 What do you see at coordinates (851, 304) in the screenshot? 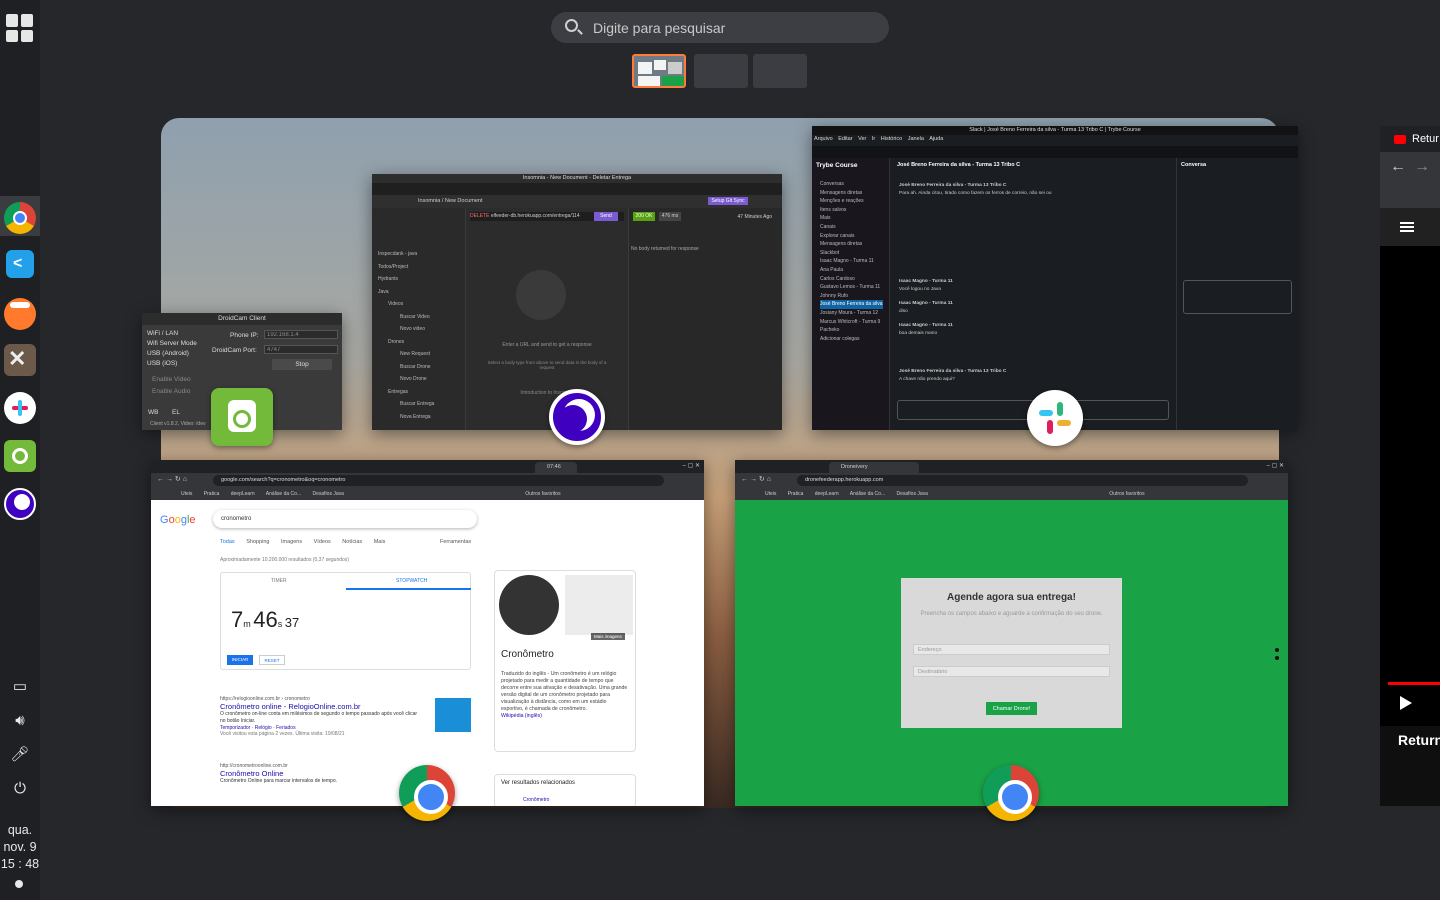
I see `sidebar-item-active: José Breno Ferreira da silva` at bounding box center [851, 304].